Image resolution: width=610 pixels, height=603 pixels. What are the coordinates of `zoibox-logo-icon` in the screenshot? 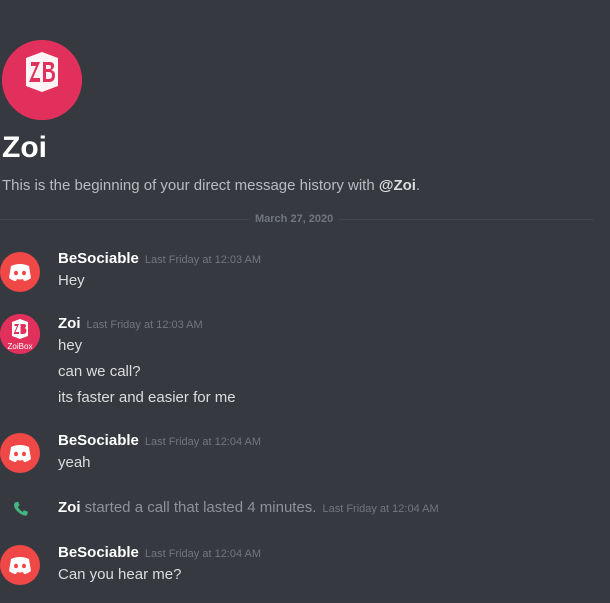 It's located at (42, 80).